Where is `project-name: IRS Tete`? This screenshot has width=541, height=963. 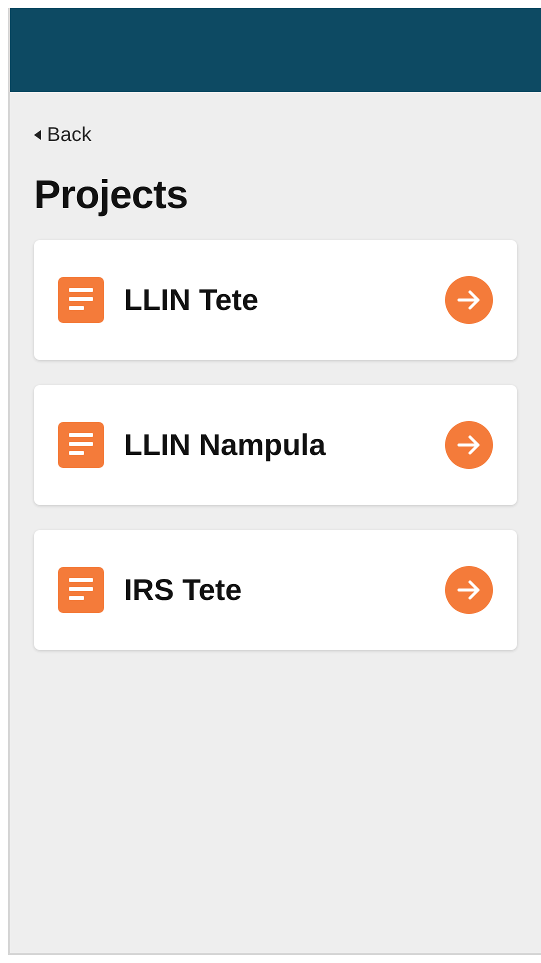 project-name: IRS Tete is located at coordinates (183, 590).